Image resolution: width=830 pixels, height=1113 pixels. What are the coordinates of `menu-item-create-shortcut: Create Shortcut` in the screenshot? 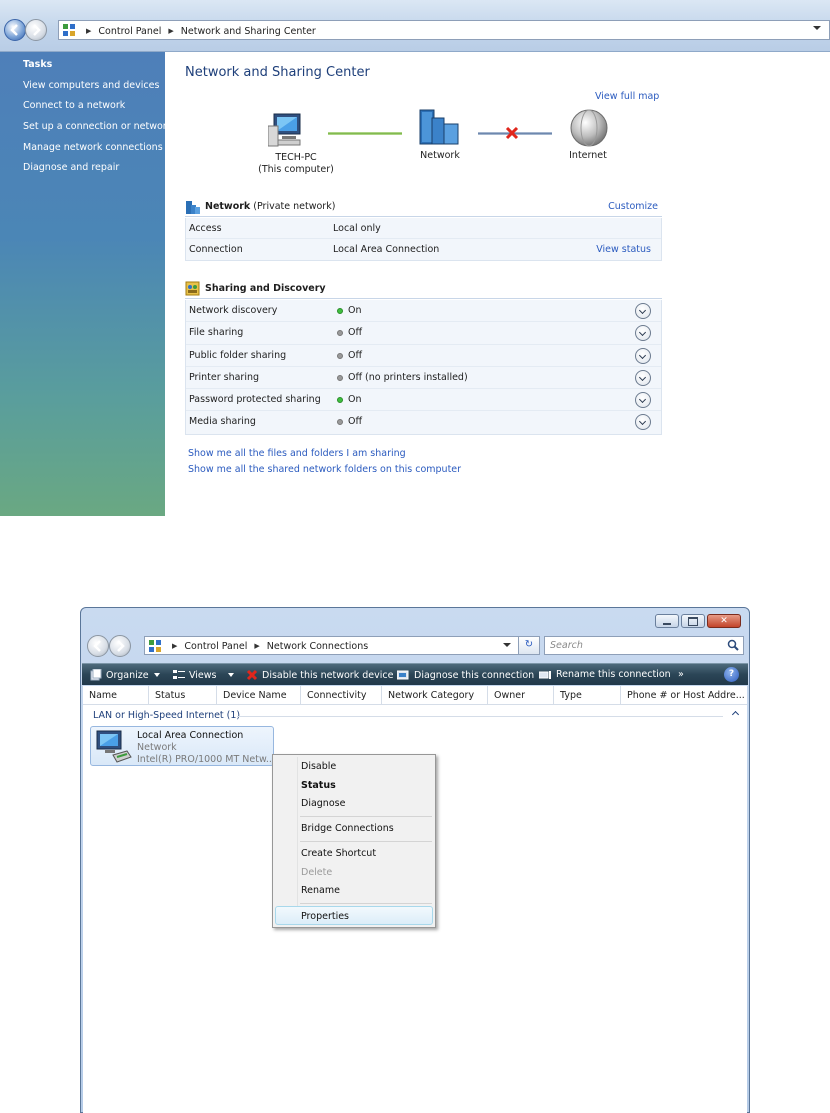 It's located at (338, 853).